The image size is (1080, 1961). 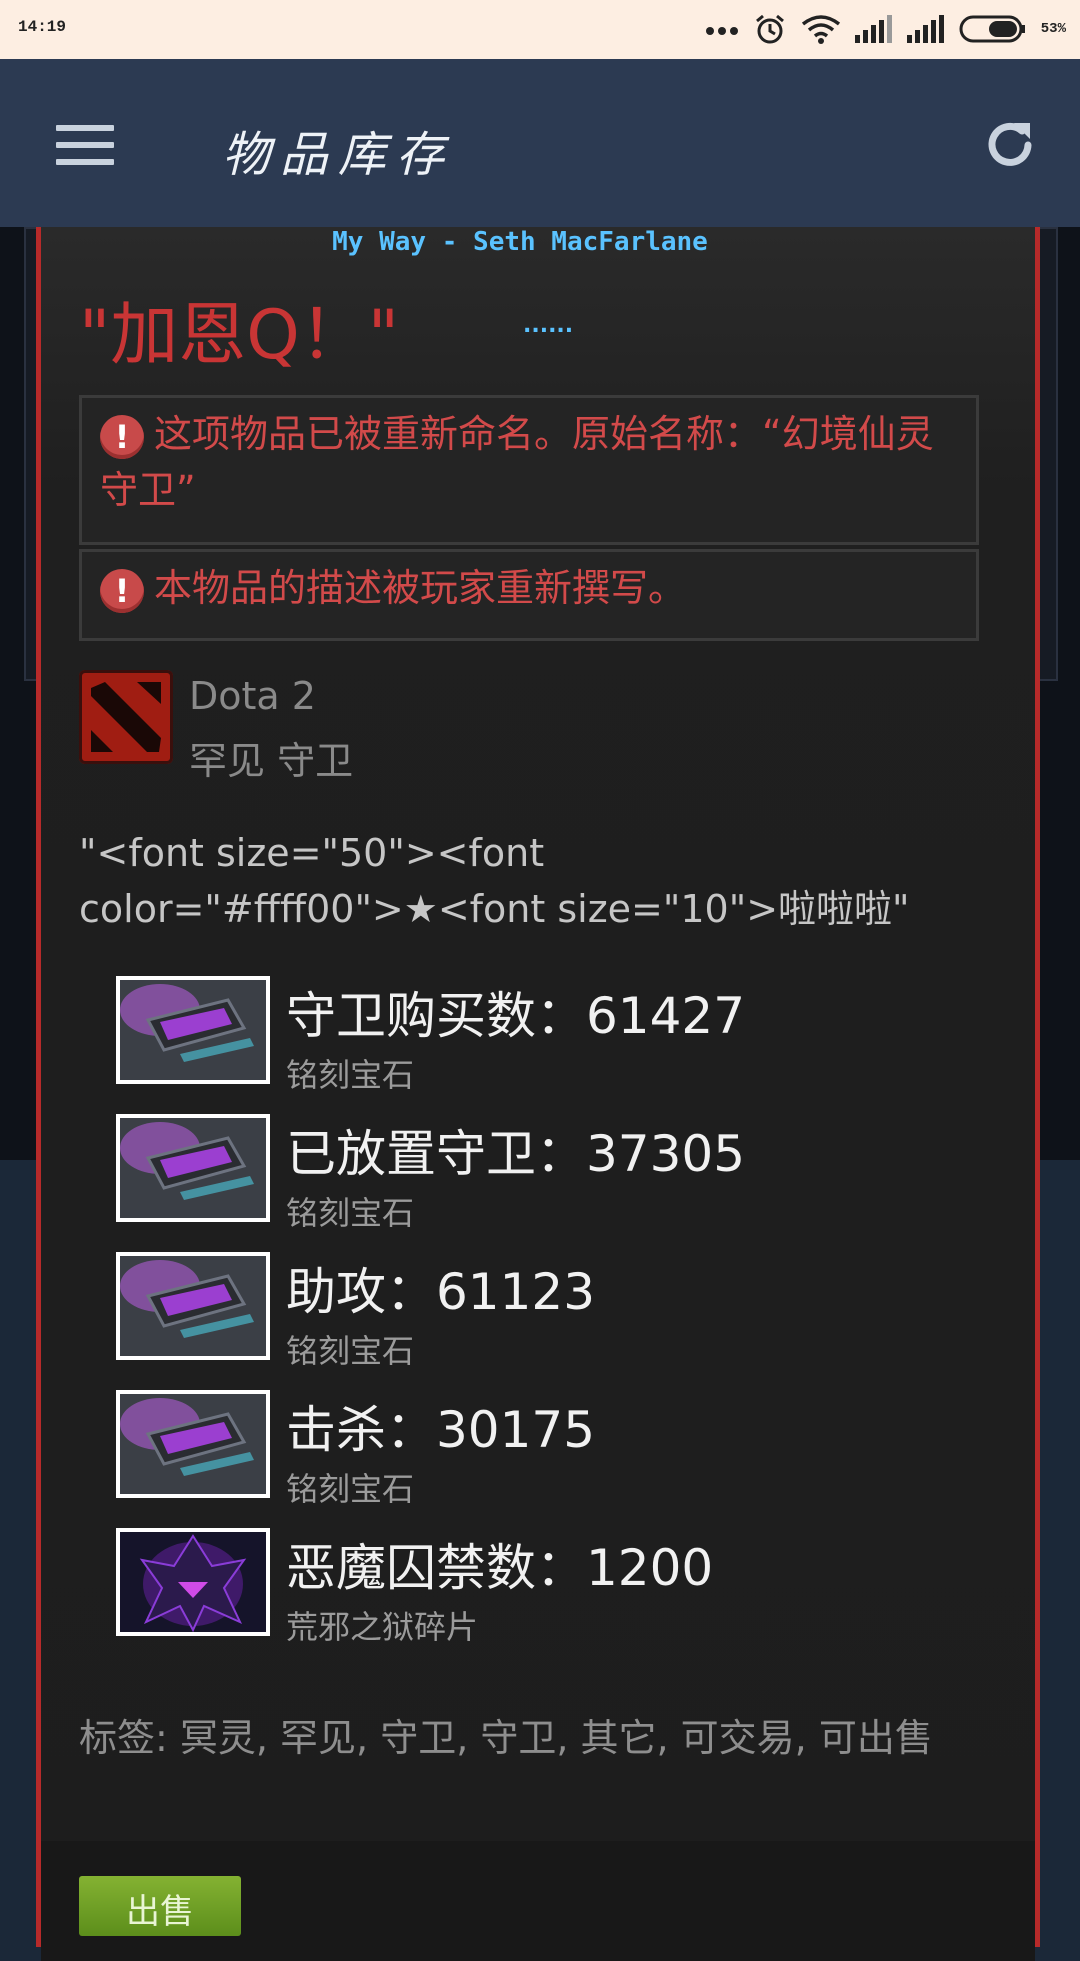 What do you see at coordinates (338, 155) in the screenshot?
I see `page-title: 物品库存` at bounding box center [338, 155].